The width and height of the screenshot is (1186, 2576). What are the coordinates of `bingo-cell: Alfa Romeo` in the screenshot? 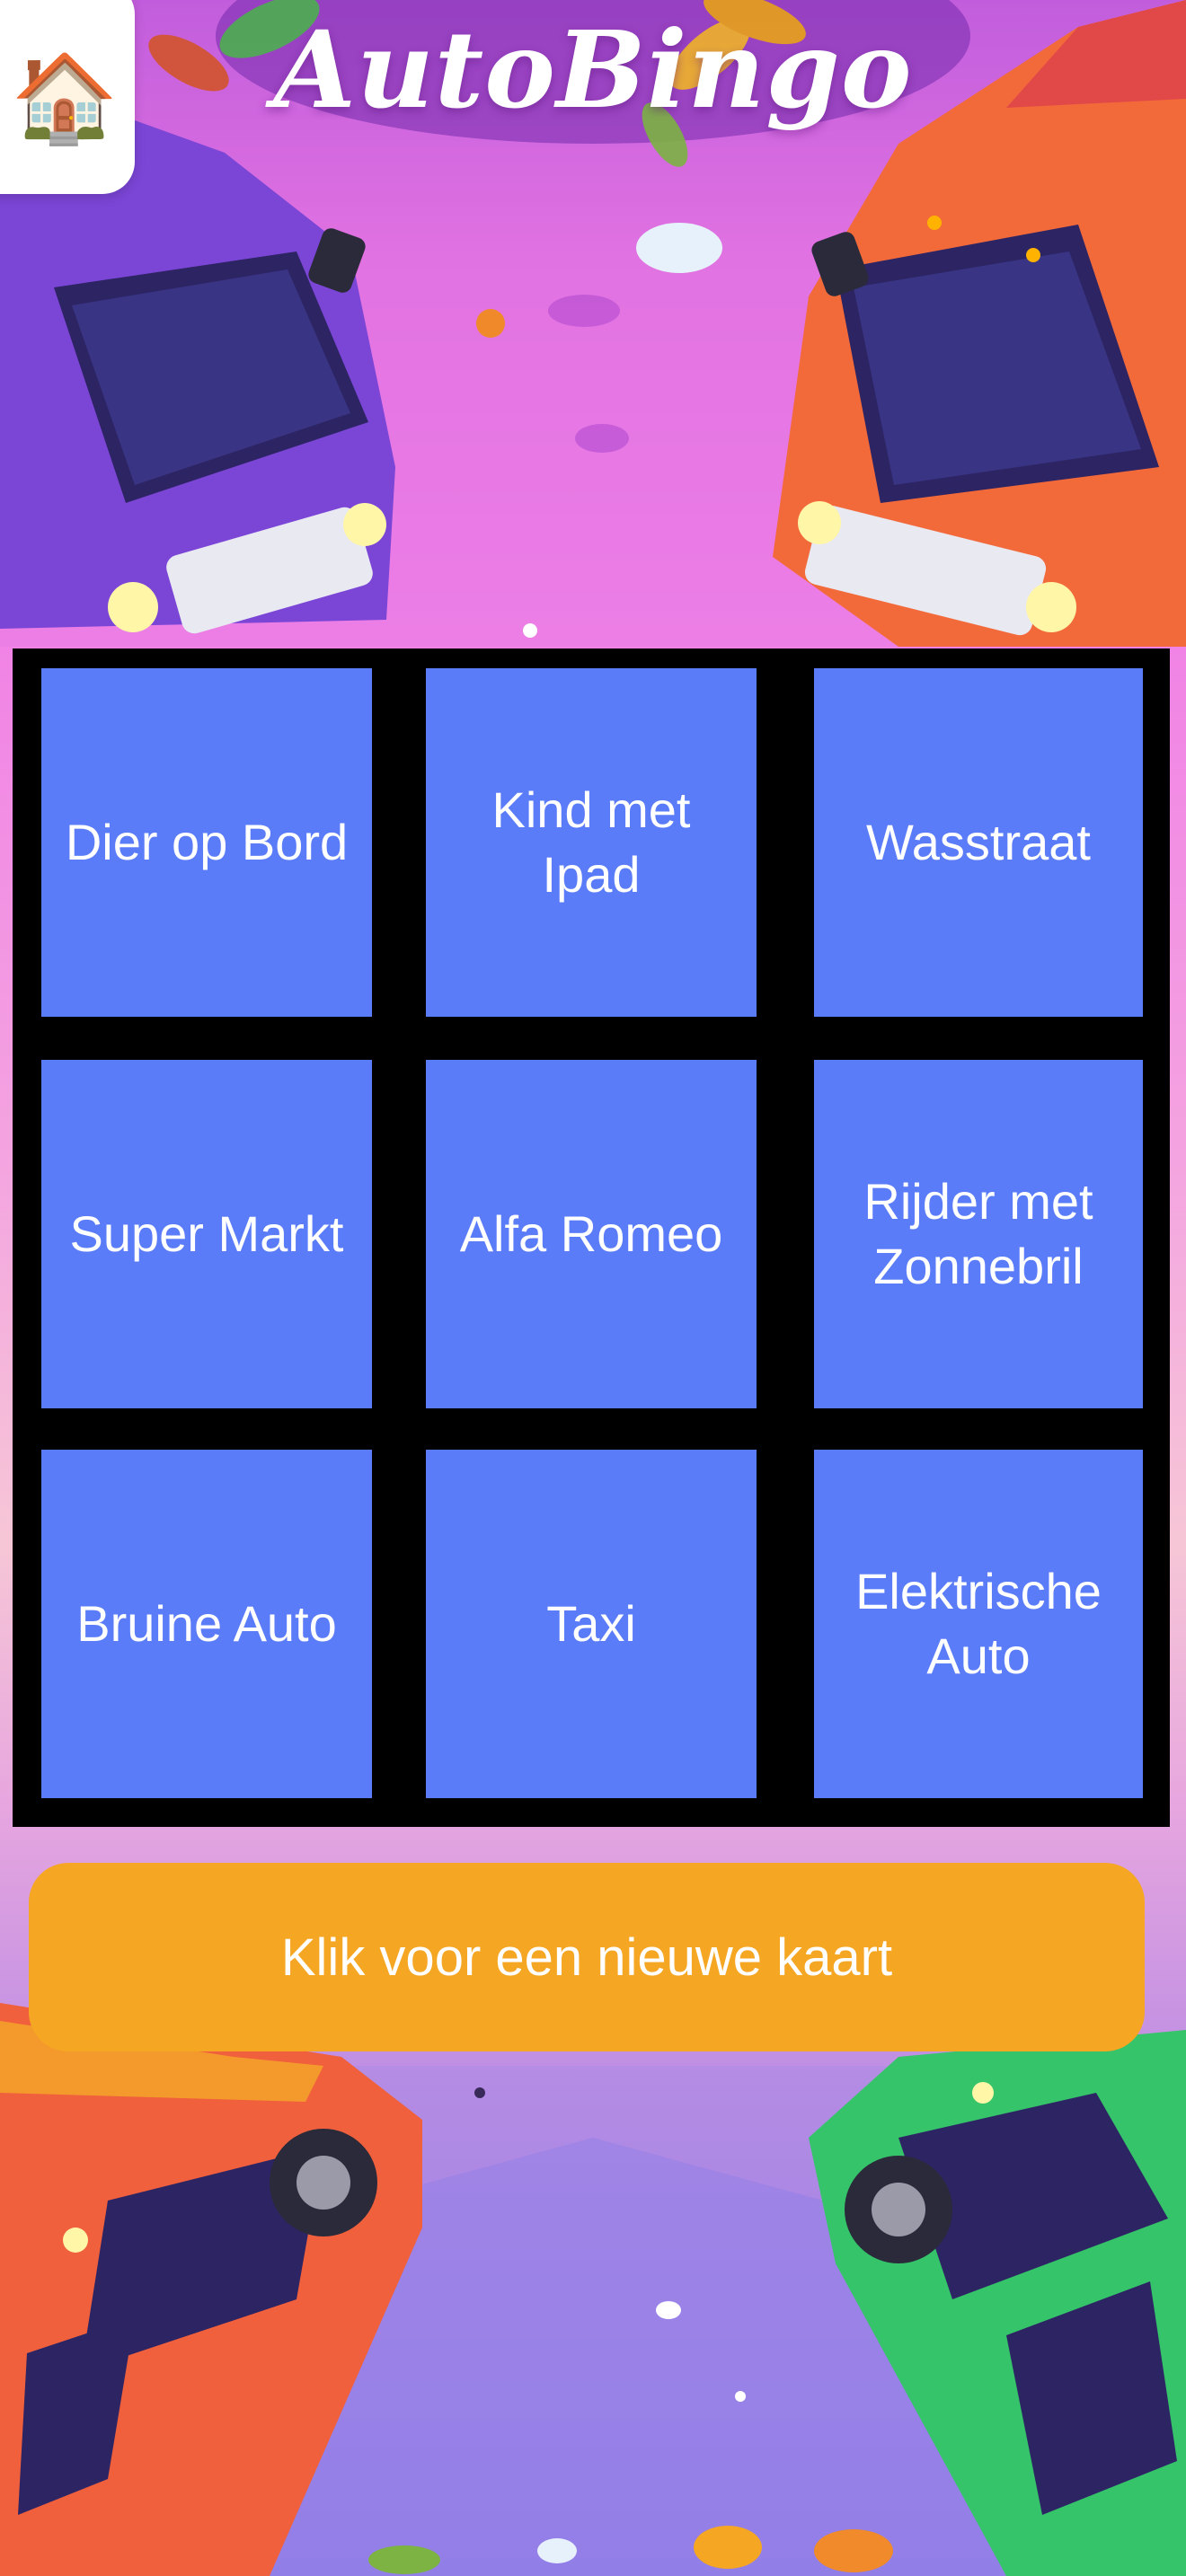 It's located at (591, 1234).